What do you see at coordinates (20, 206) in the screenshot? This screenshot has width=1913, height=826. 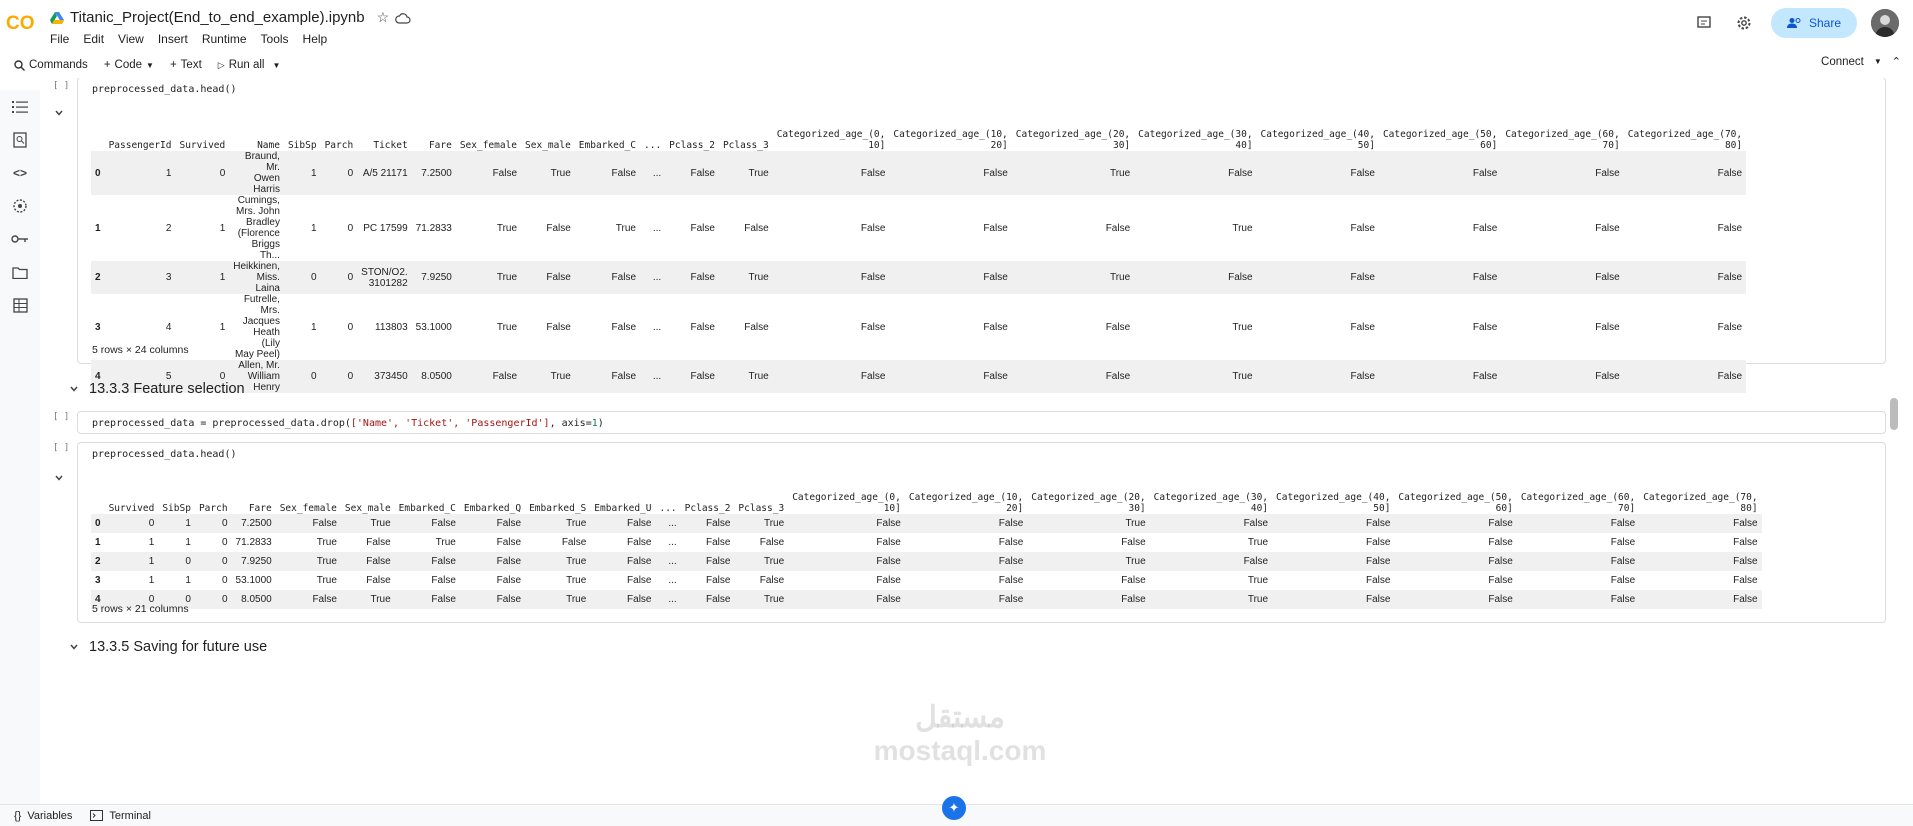 I see `secrets-icon` at bounding box center [20, 206].